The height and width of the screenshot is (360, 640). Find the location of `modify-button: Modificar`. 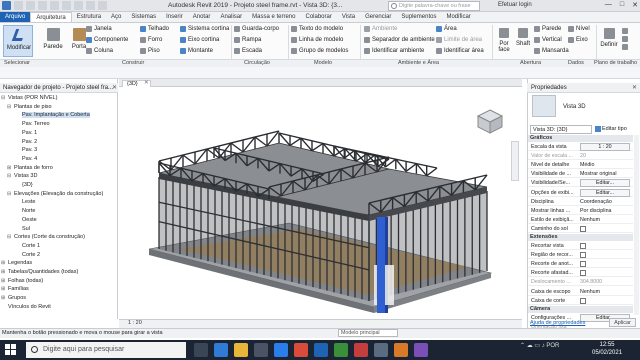

modify-button: Modificar is located at coordinates (18, 41).